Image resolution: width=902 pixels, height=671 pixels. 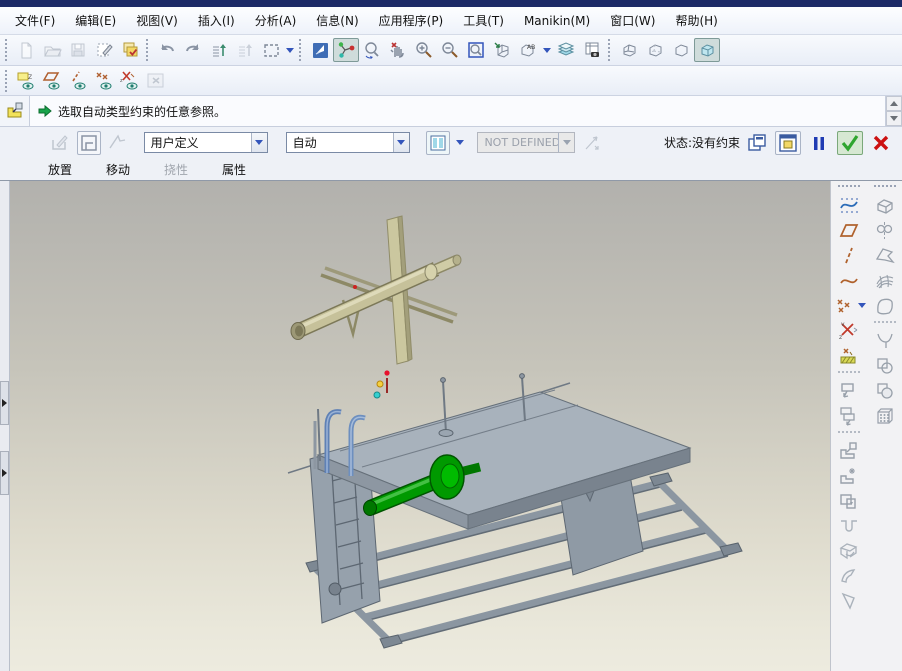 What do you see at coordinates (849, 415) in the screenshot?
I see `publish-geometry-icon` at bounding box center [849, 415].